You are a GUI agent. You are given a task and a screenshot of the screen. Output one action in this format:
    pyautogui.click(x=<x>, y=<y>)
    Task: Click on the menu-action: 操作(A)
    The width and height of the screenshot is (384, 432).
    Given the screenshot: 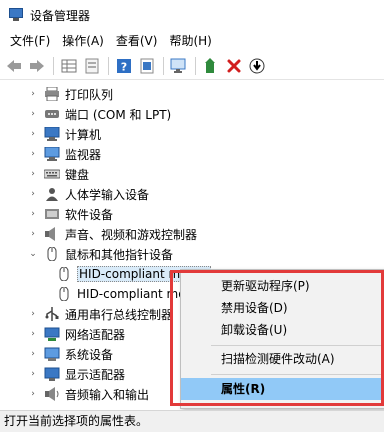 What is the action you would take?
    pyautogui.click(x=83, y=41)
    